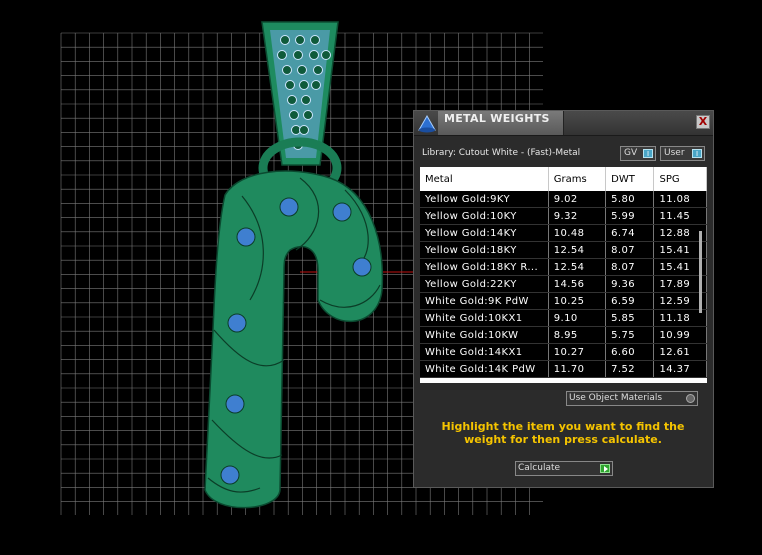 The width and height of the screenshot is (762, 555). I want to click on table-cell: 9.10, so click(577, 318).